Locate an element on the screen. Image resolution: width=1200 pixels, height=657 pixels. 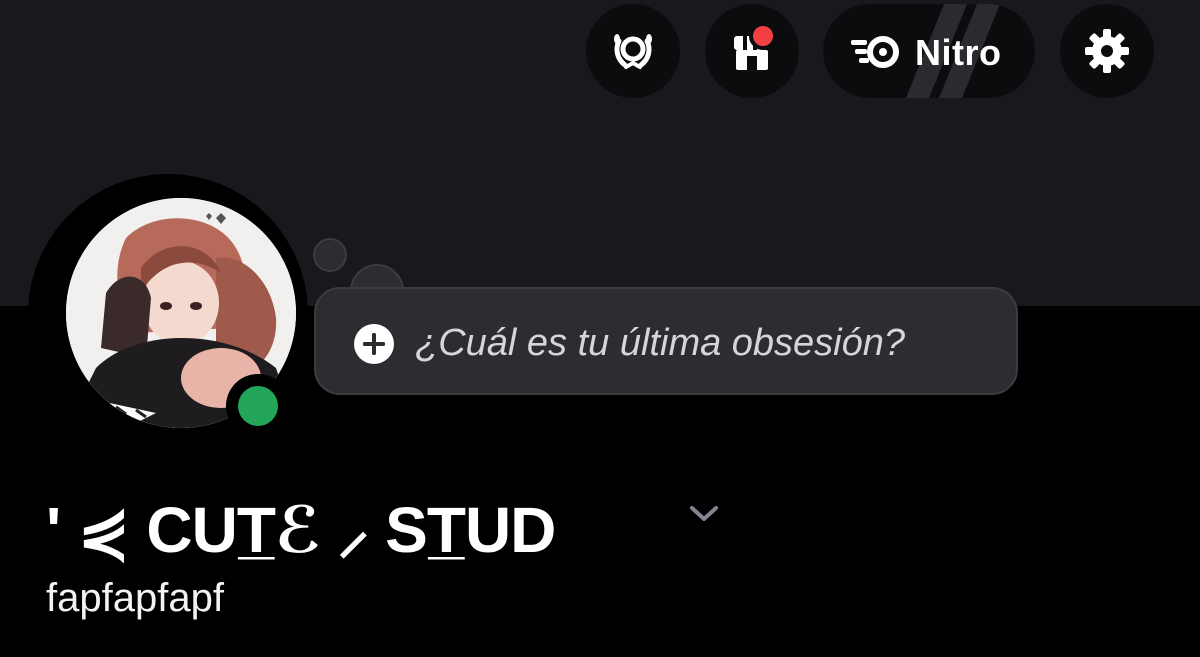
bubble-joint is located at coordinates (378, 299).